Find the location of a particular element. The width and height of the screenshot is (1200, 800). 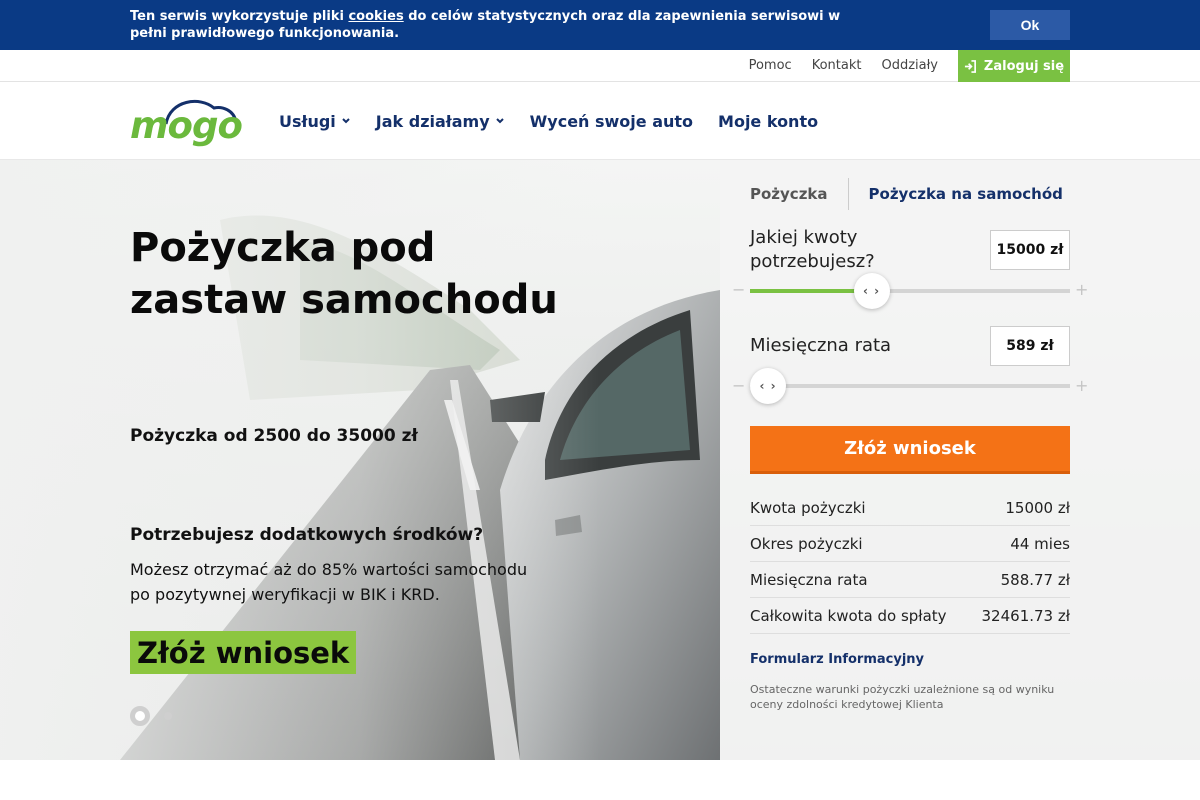

menu-label: Usługi is located at coordinates (307, 121).